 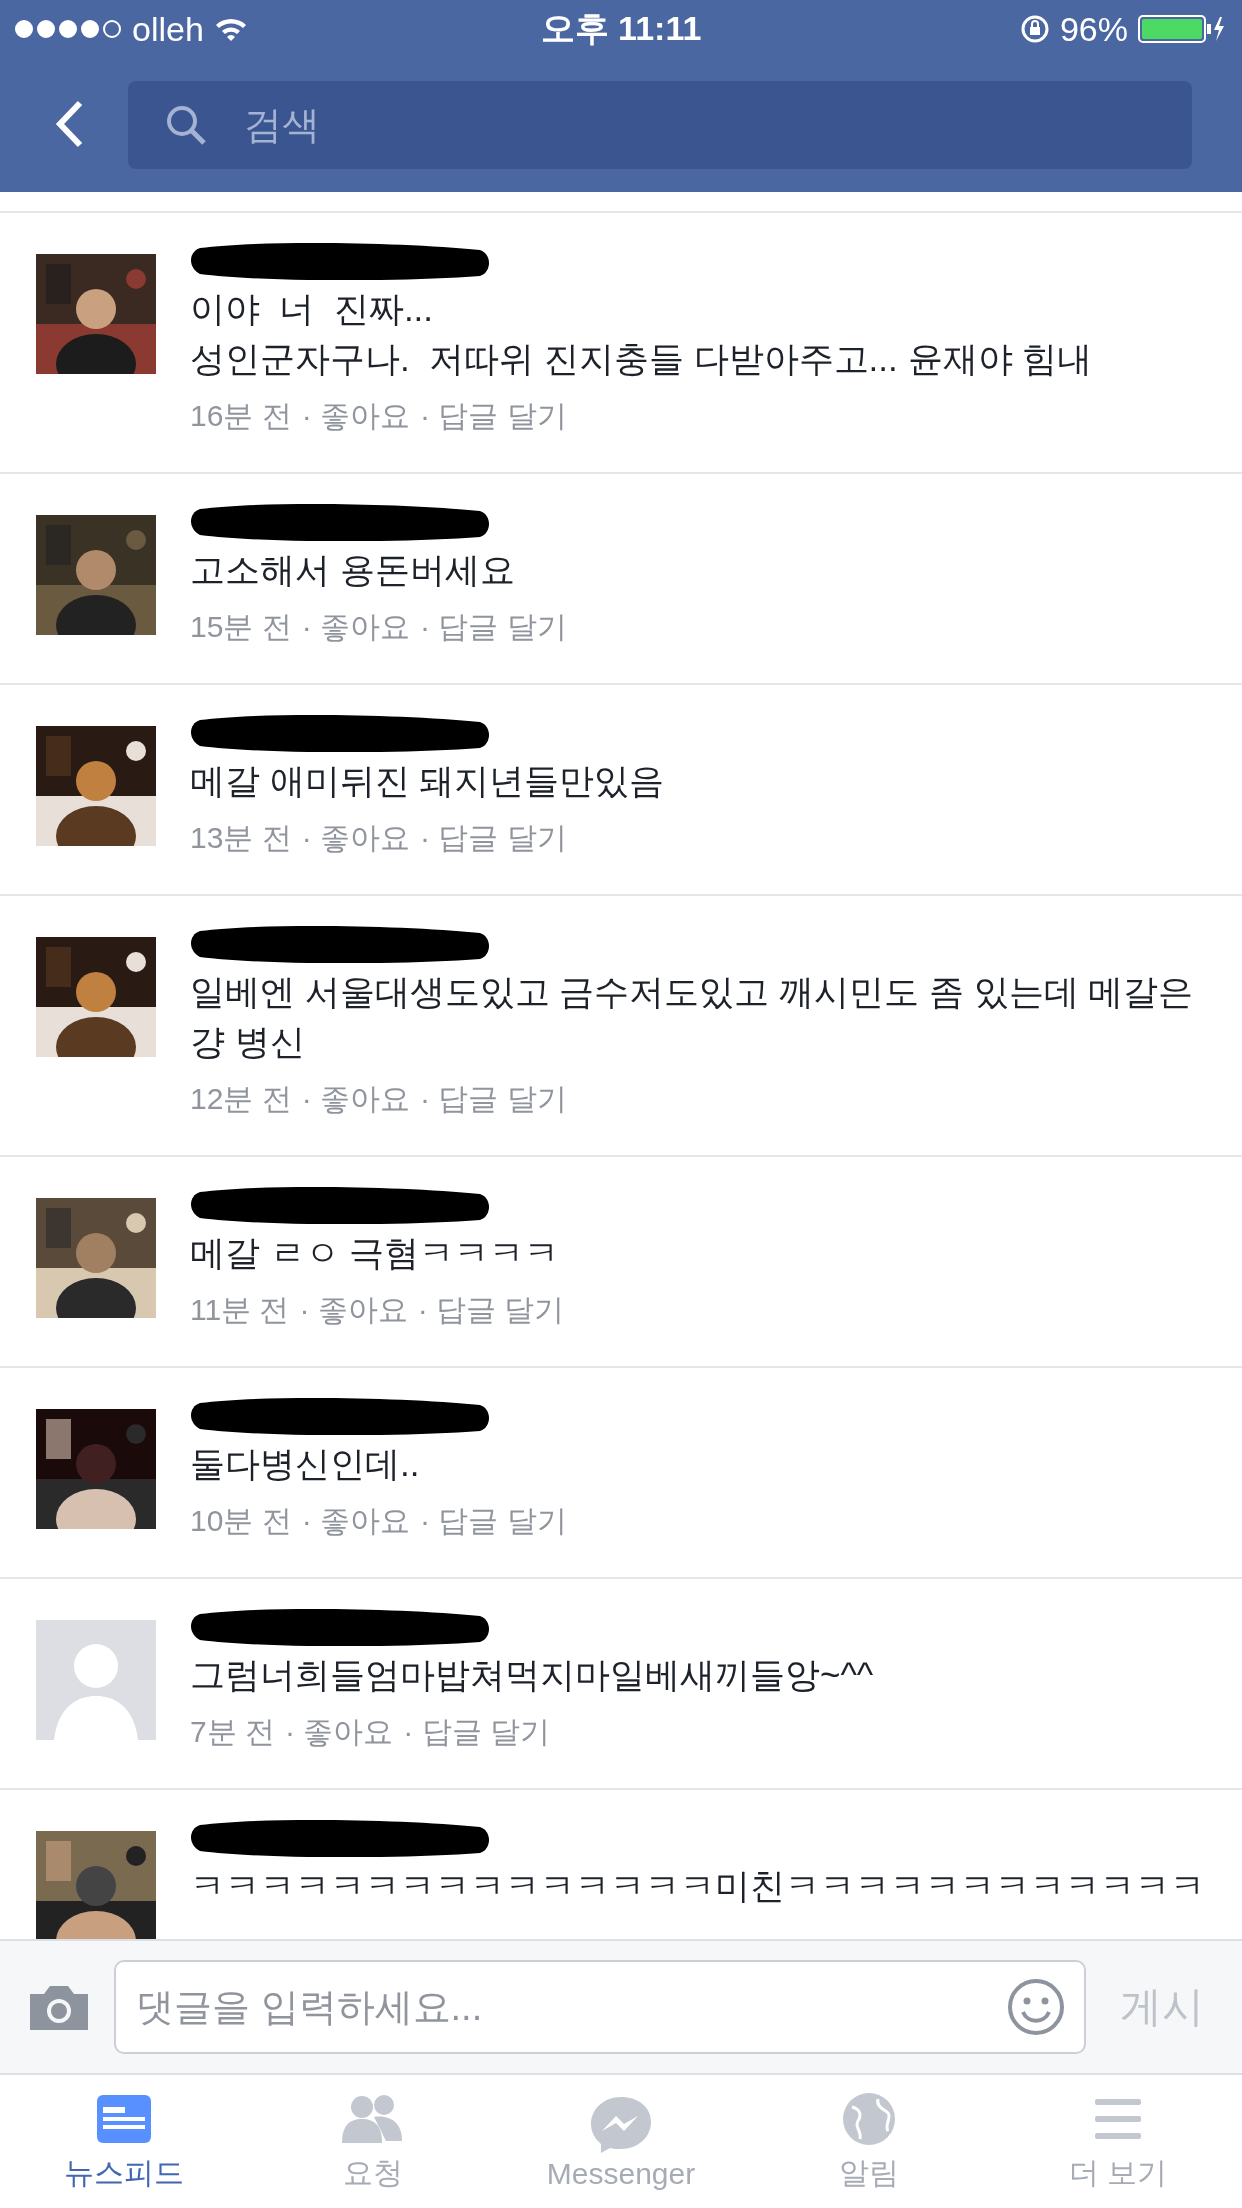 What do you see at coordinates (1034, 29) in the screenshot?
I see `rotation-lock-icon` at bounding box center [1034, 29].